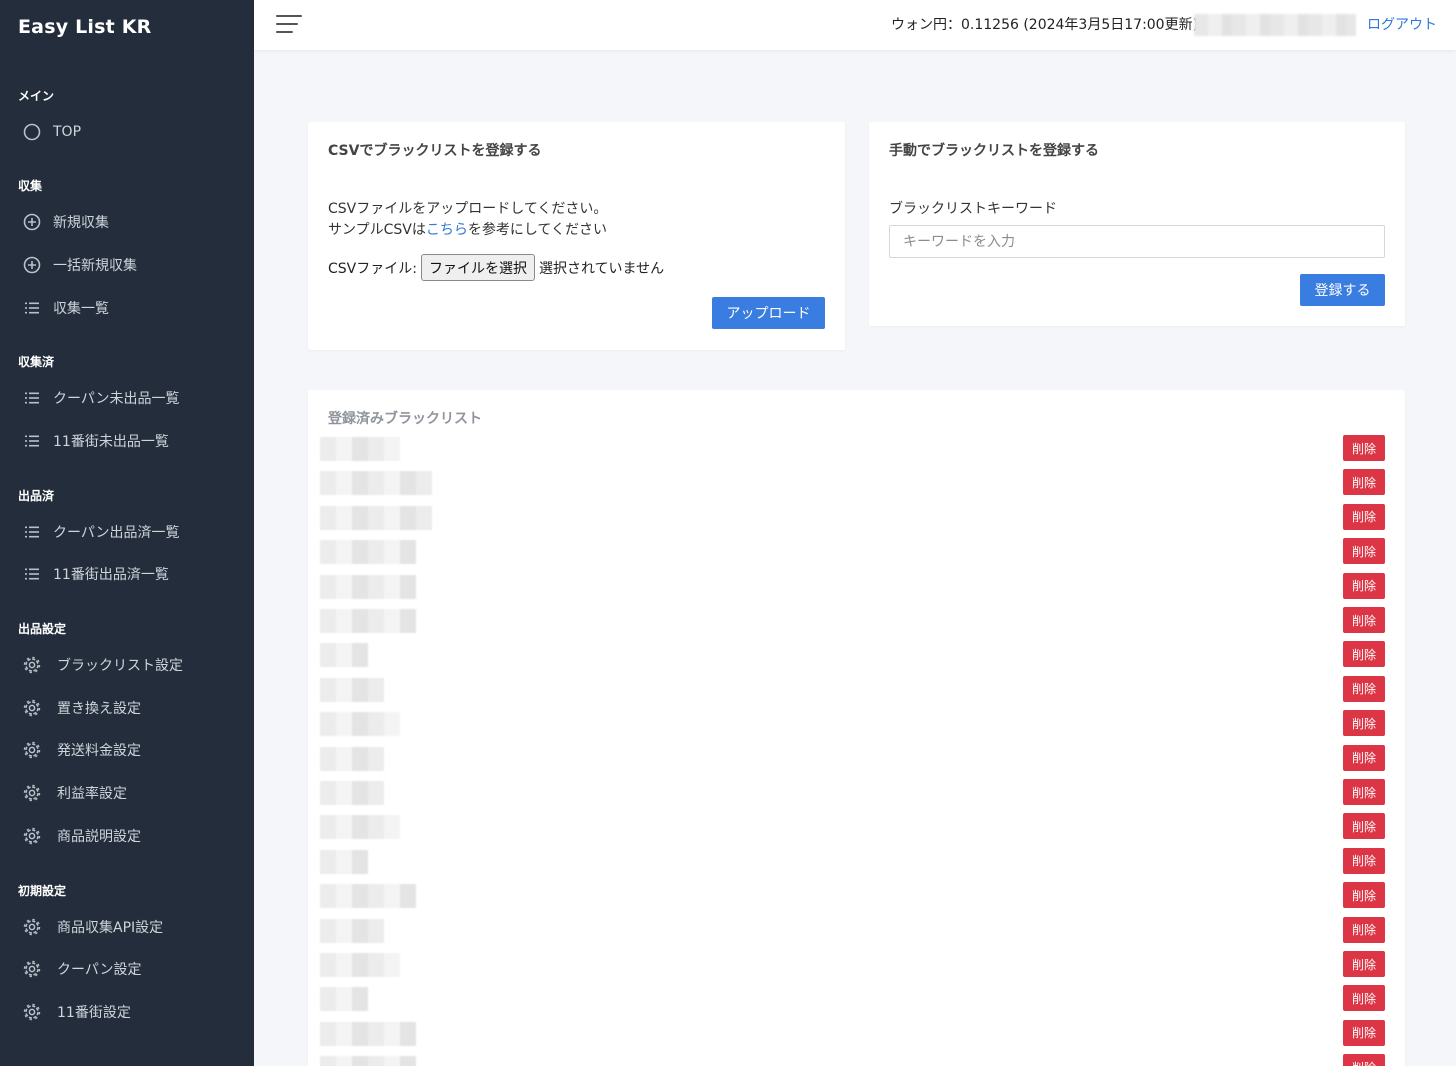 The width and height of the screenshot is (1456, 1066). What do you see at coordinates (477, 267) in the screenshot?
I see `choose-file-button: ファイルを選択` at bounding box center [477, 267].